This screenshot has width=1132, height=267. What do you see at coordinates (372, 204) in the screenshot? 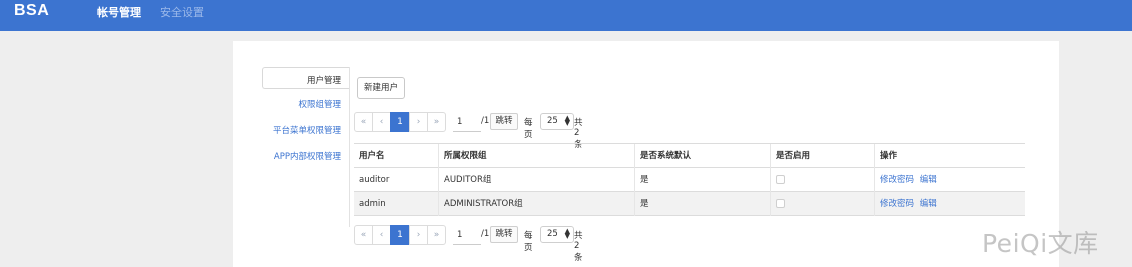
I see `cell-username: admin` at bounding box center [372, 204].